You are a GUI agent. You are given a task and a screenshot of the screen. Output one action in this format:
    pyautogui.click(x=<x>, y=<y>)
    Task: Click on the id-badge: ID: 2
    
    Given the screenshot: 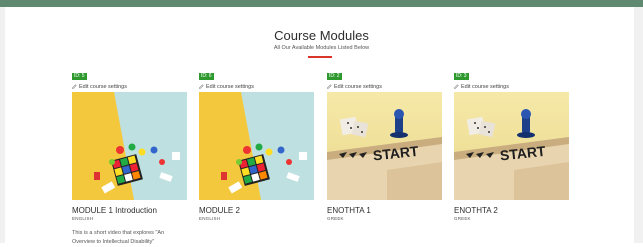 What is the action you would take?
    pyautogui.click(x=334, y=76)
    